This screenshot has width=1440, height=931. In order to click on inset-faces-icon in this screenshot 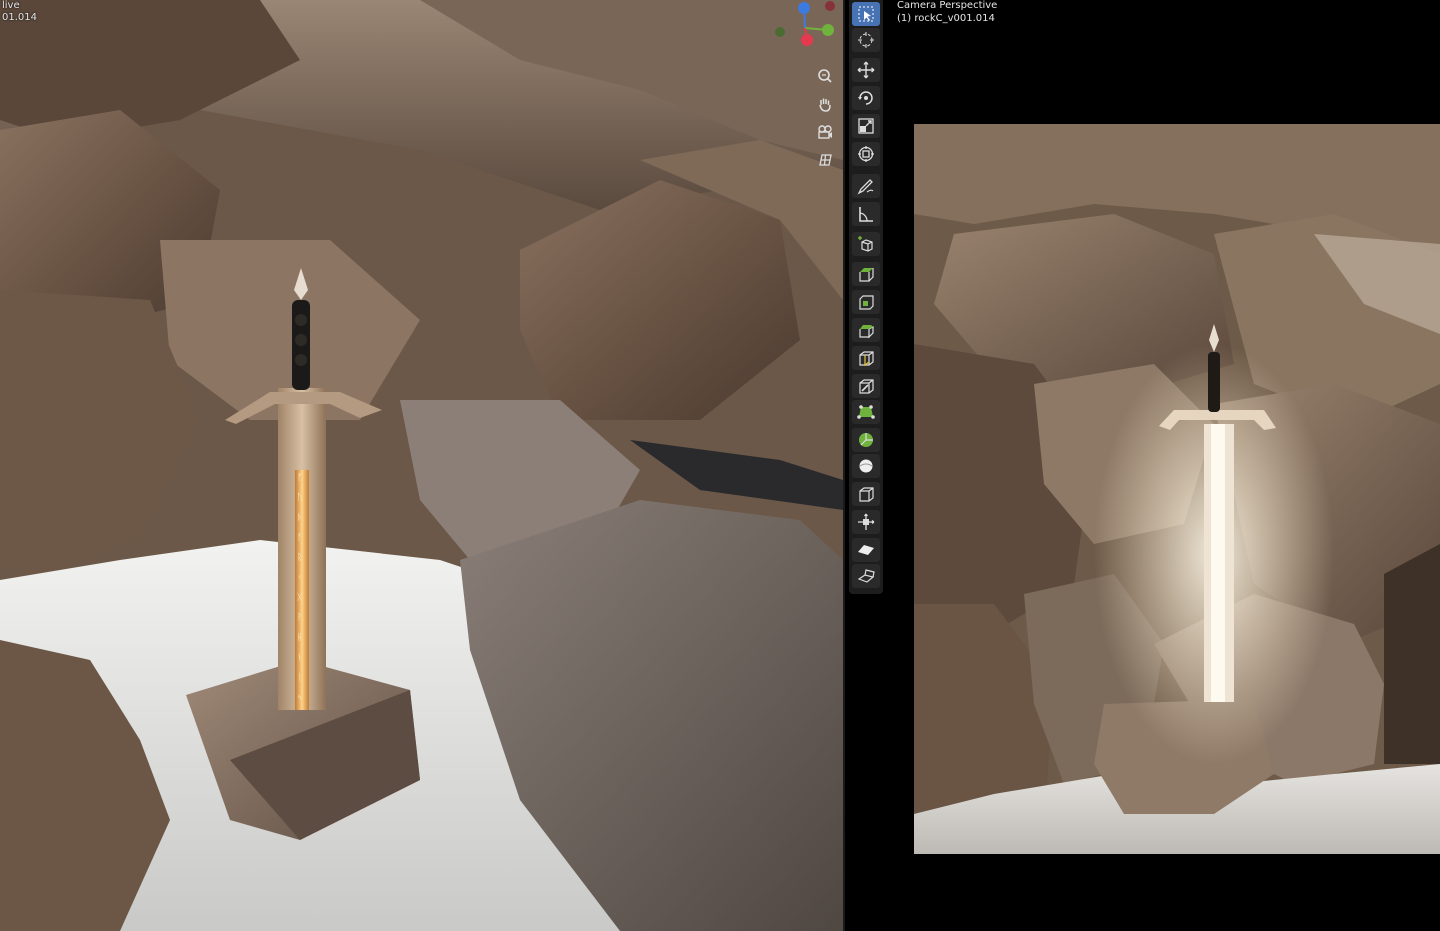, I will do `click(866, 302)`.